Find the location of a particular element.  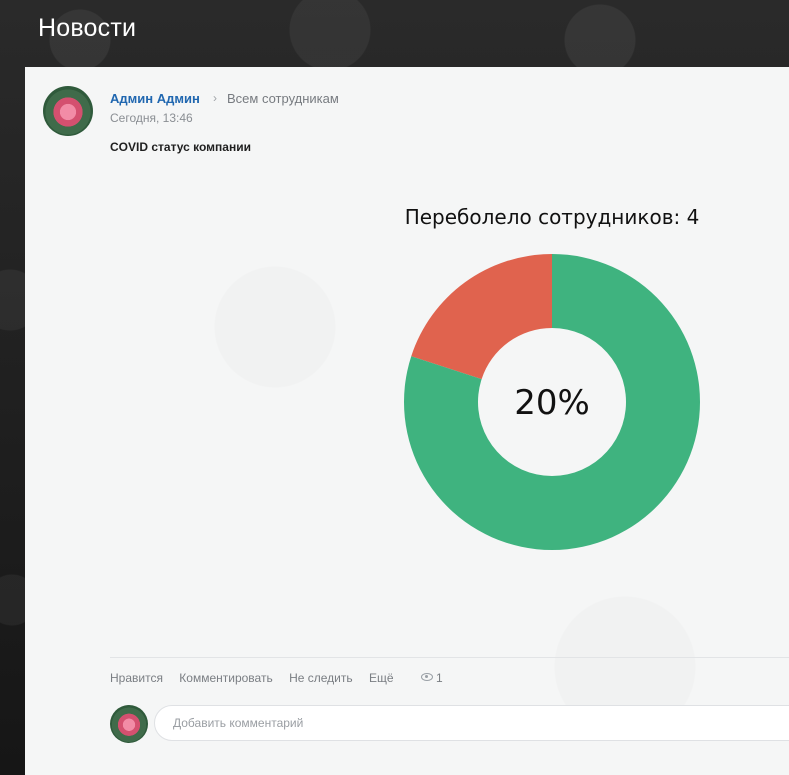

unfollow-button: Не следить is located at coordinates (321, 678).